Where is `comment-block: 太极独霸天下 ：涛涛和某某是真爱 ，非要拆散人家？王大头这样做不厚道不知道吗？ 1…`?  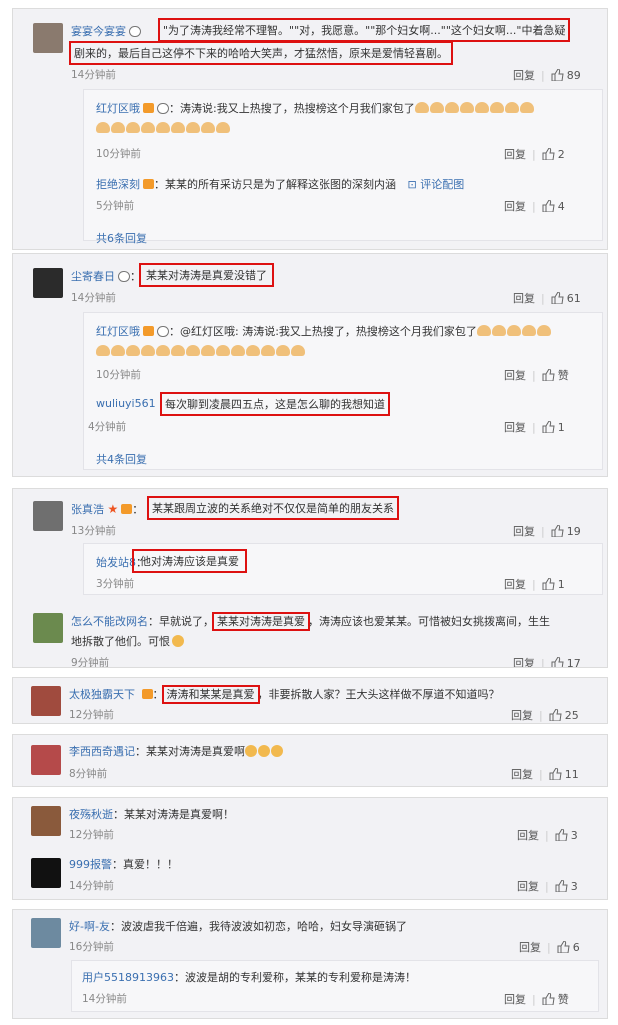
comment-block: 太极独霸天下 ：涛涛和某某是真爱 ，非要拆散人家？王大头这样做不厚道不知道吗？ 1… is located at coordinates (310, 700).